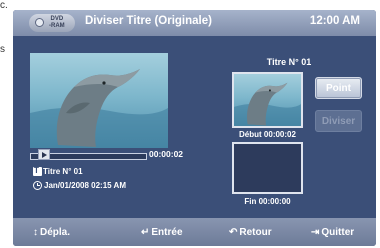  Describe the element at coordinates (57, 22) in the screenshot. I see `disc-type-label: DVD -RAM` at that location.